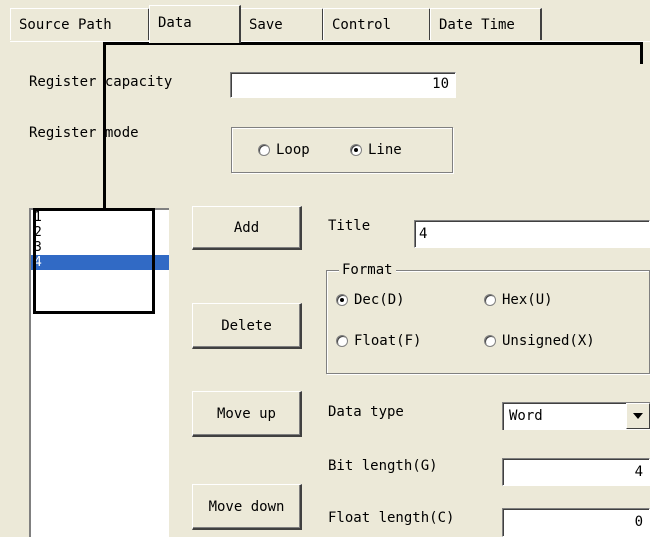 Image resolution: width=650 pixels, height=537 pixels. I want to click on tab-date-time: Date Time, so click(486, 24).